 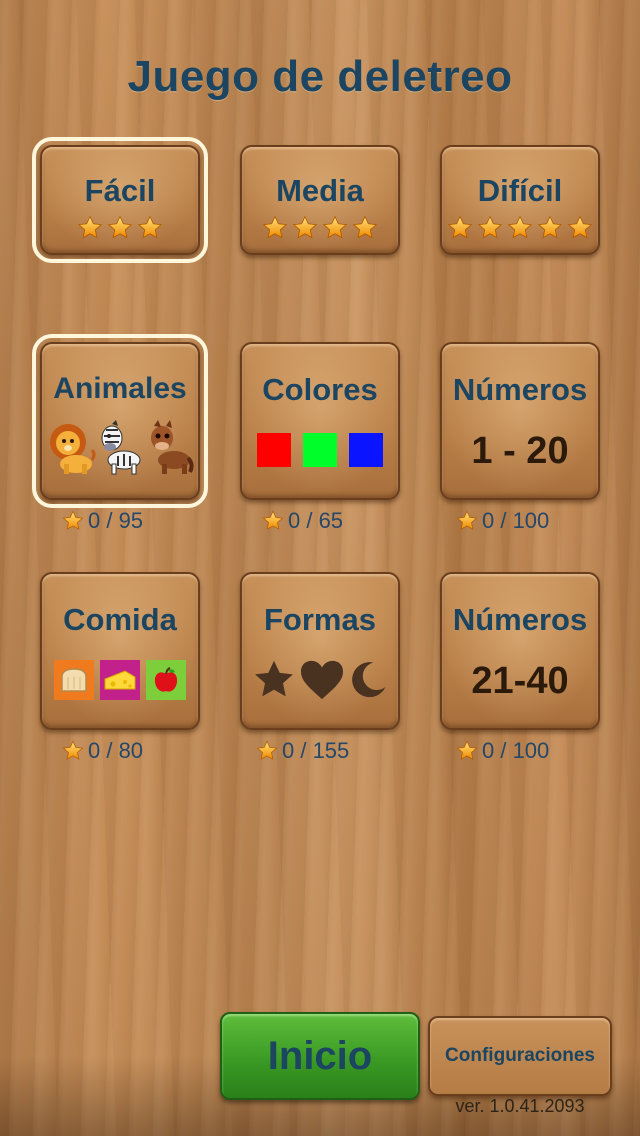 I want to click on category-label: Comida, so click(x=120, y=619).